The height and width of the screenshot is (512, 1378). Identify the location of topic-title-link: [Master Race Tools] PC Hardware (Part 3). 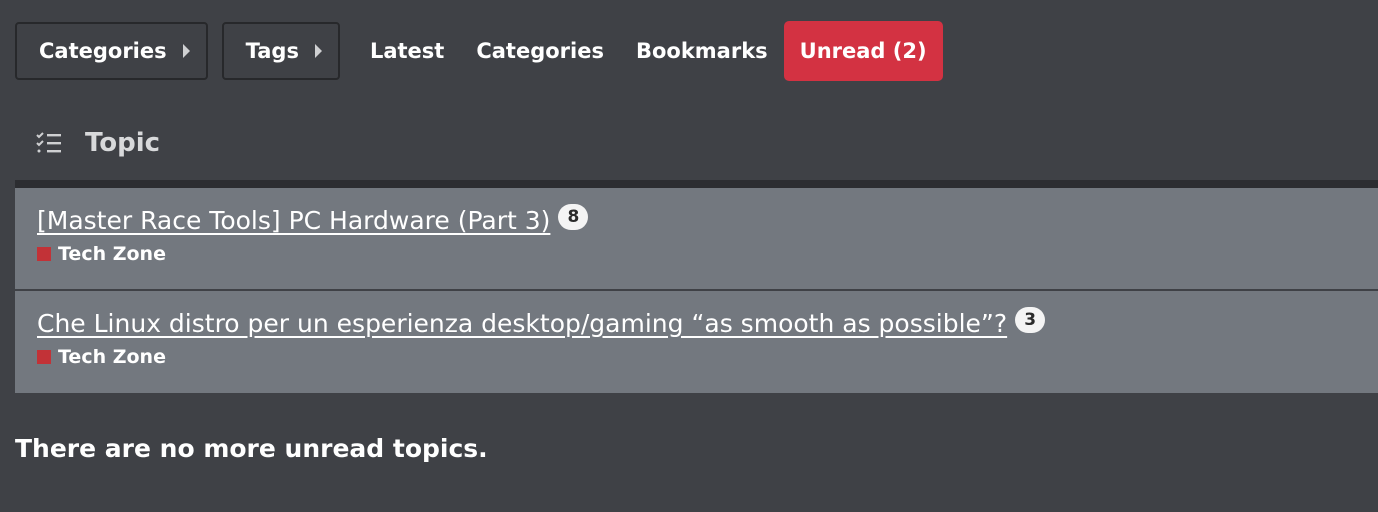
(293, 220).